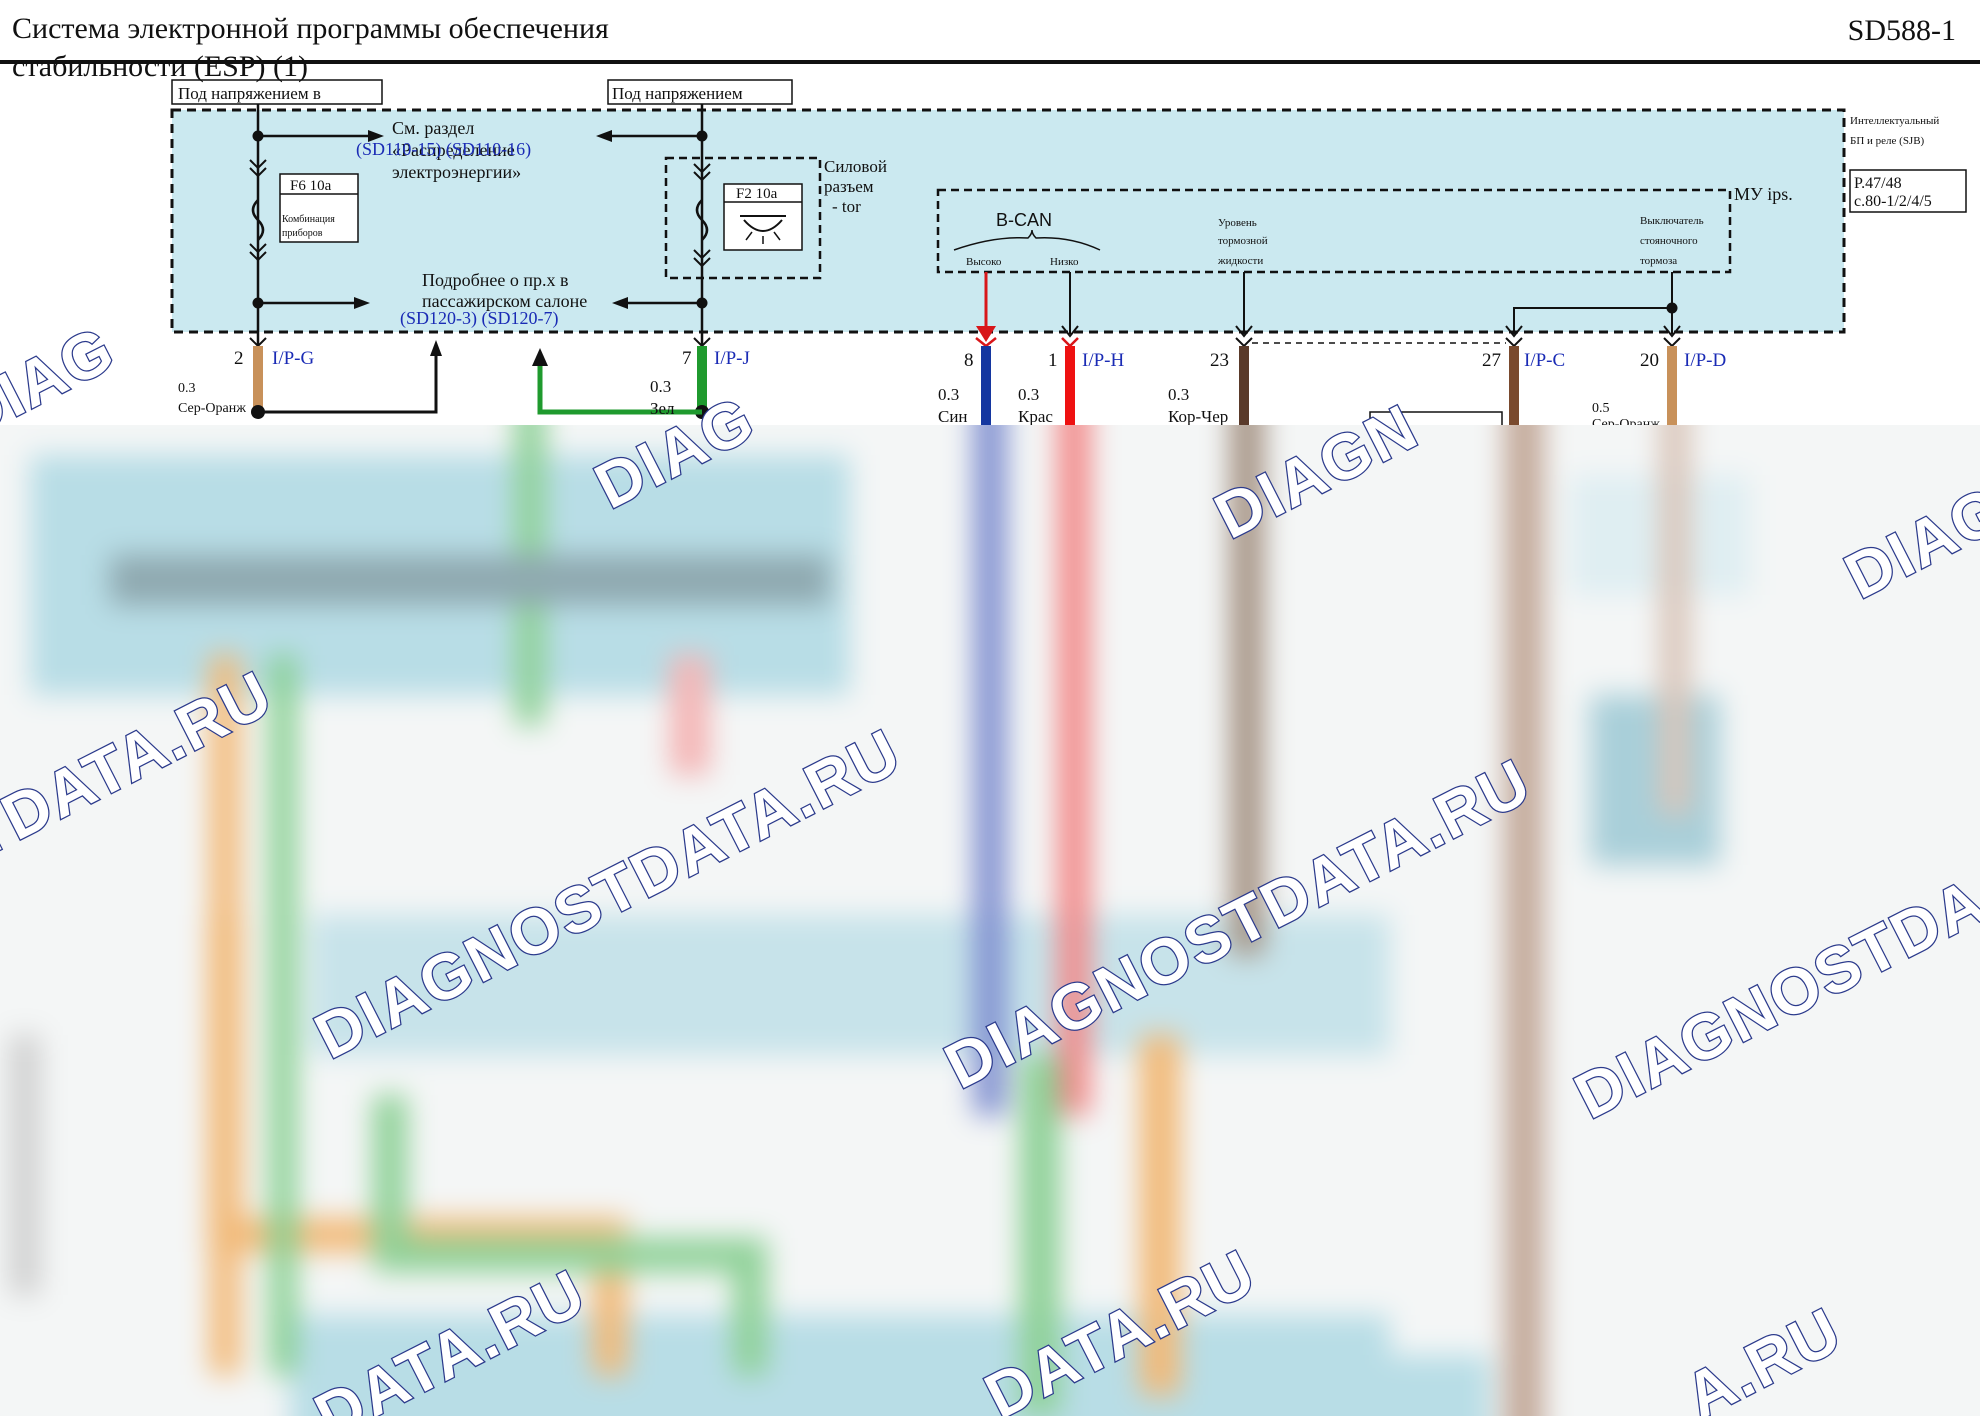 The height and width of the screenshot is (1416, 1980). What do you see at coordinates (1240, 261) in the screenshot?
I see `svg-text: жидкости` at bounding box center [1240, 261].